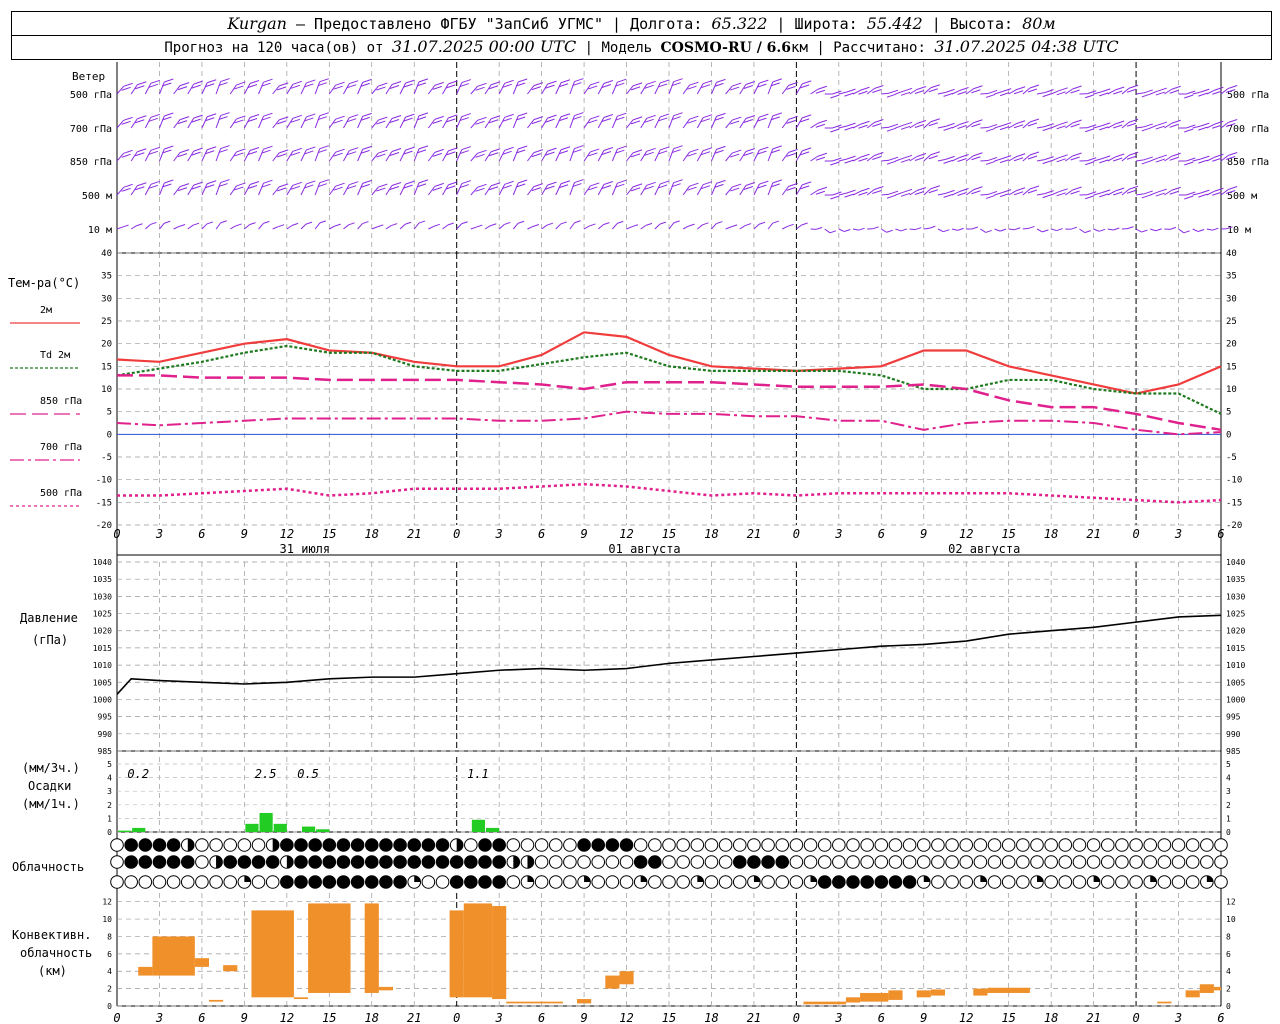 The height and width of the screenshot is (1024, 1280). Describe the element at coordinates (109, 435) in the screenshot. I see `temp-tick-left: 0` at that location.